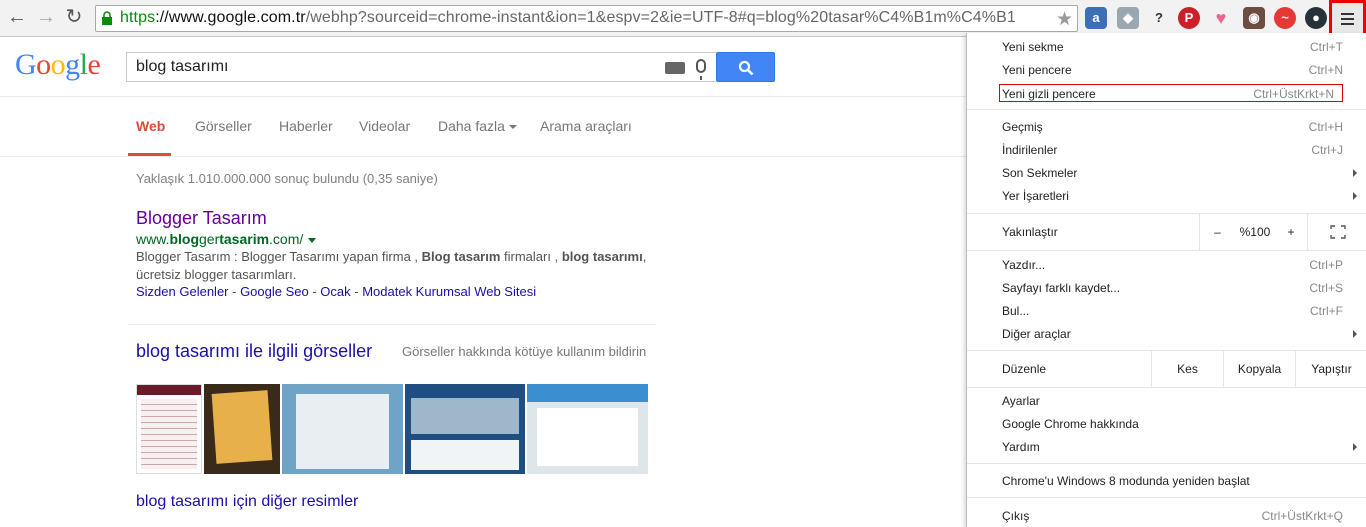 This screenshot has height=527, width=1366. What do you see at coordinates (701, 69) in the screenshot?
I see `microphone-icon` at bounding box center [701, 69].